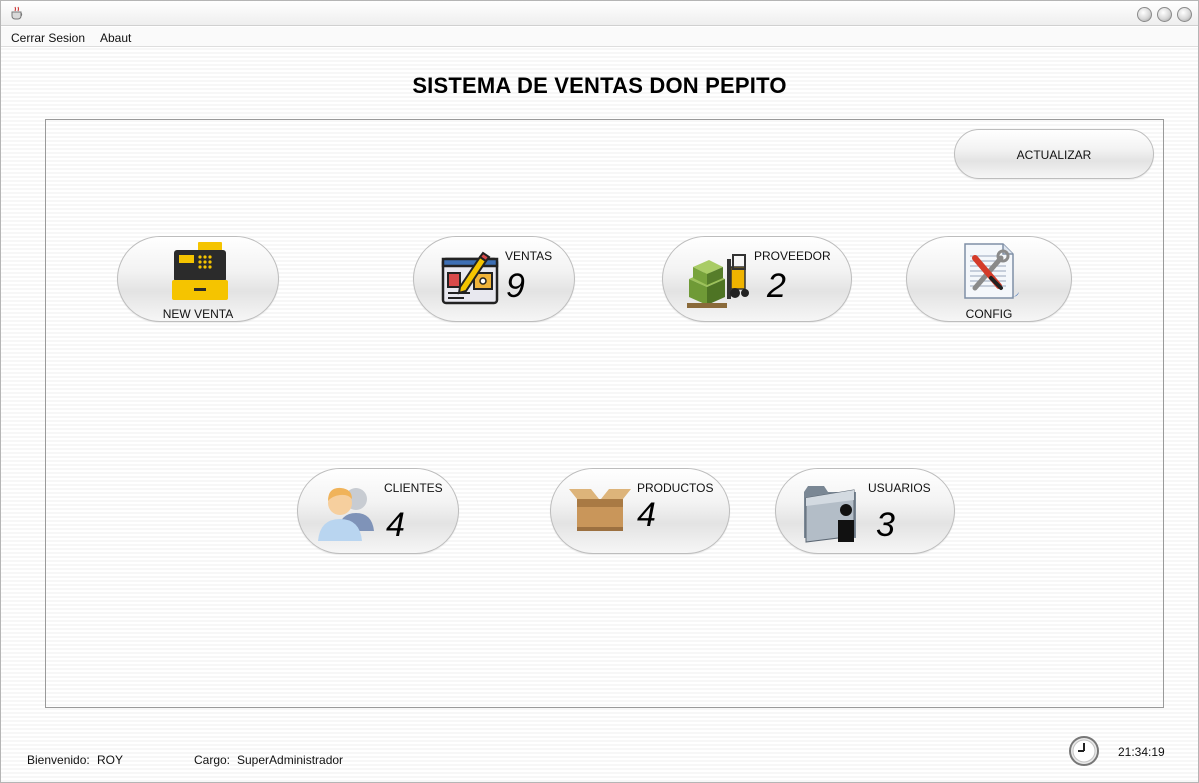  What do you see at coordinates (757, 279) in the screenshot?
I see `proveedor-button: PROVEEDOR 2` at bounding box center [757, 279].